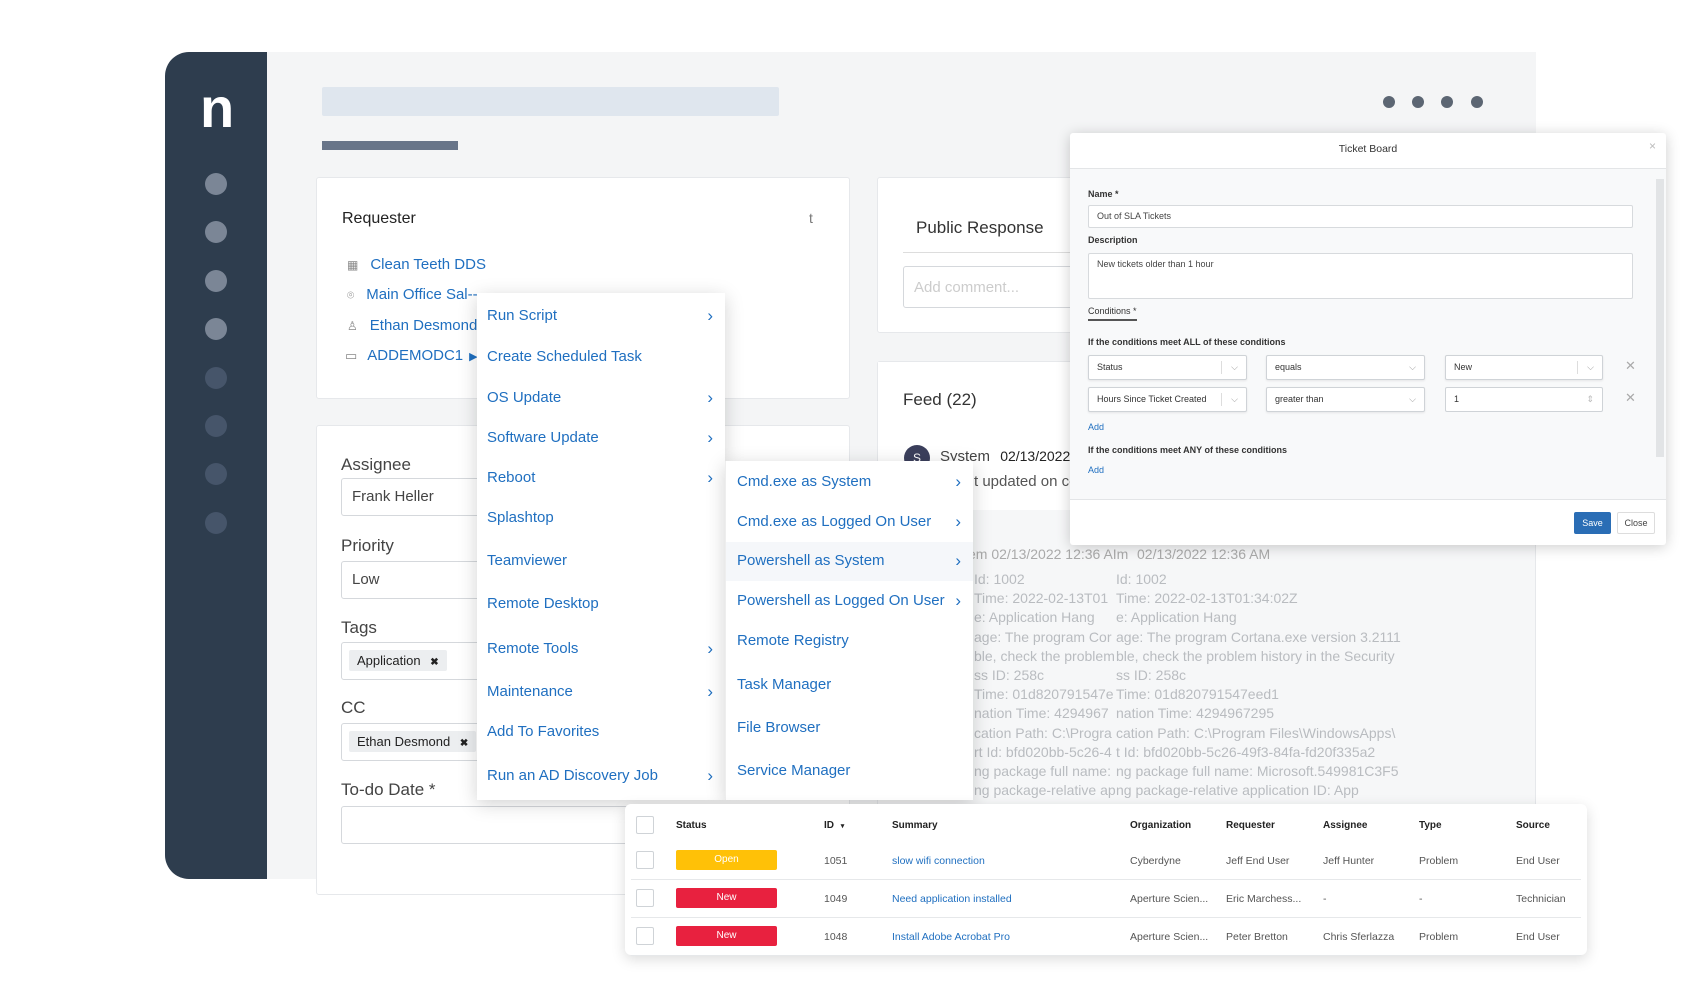  Describe the element at coordinates (601, 561) in the screenshot. I see `menu-item: Teamviewer` at that location.